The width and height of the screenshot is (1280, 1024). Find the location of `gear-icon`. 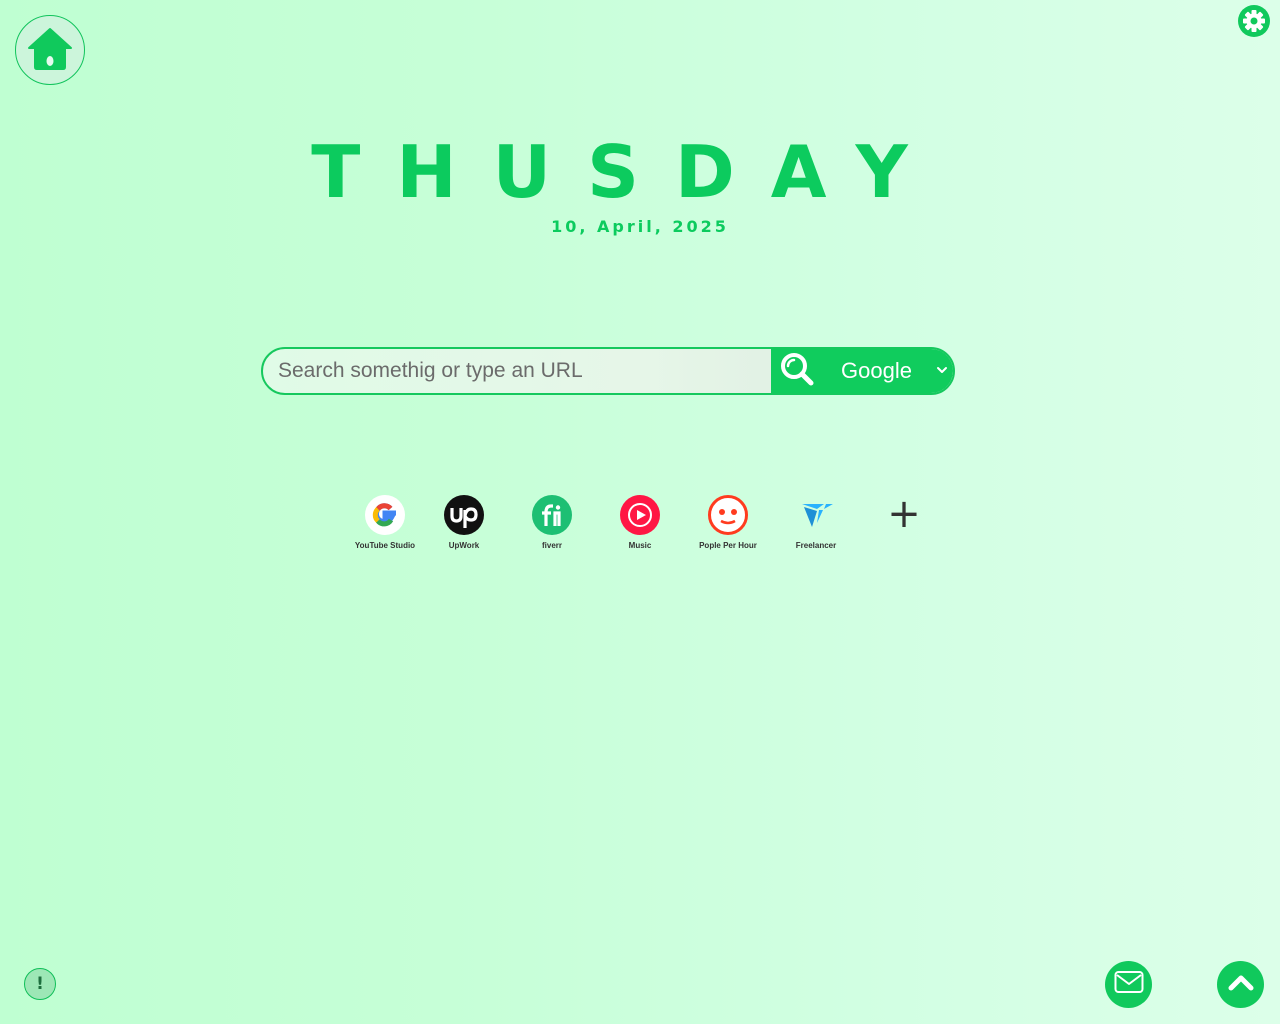

gear-icon is located at coordinates (1254, 23).